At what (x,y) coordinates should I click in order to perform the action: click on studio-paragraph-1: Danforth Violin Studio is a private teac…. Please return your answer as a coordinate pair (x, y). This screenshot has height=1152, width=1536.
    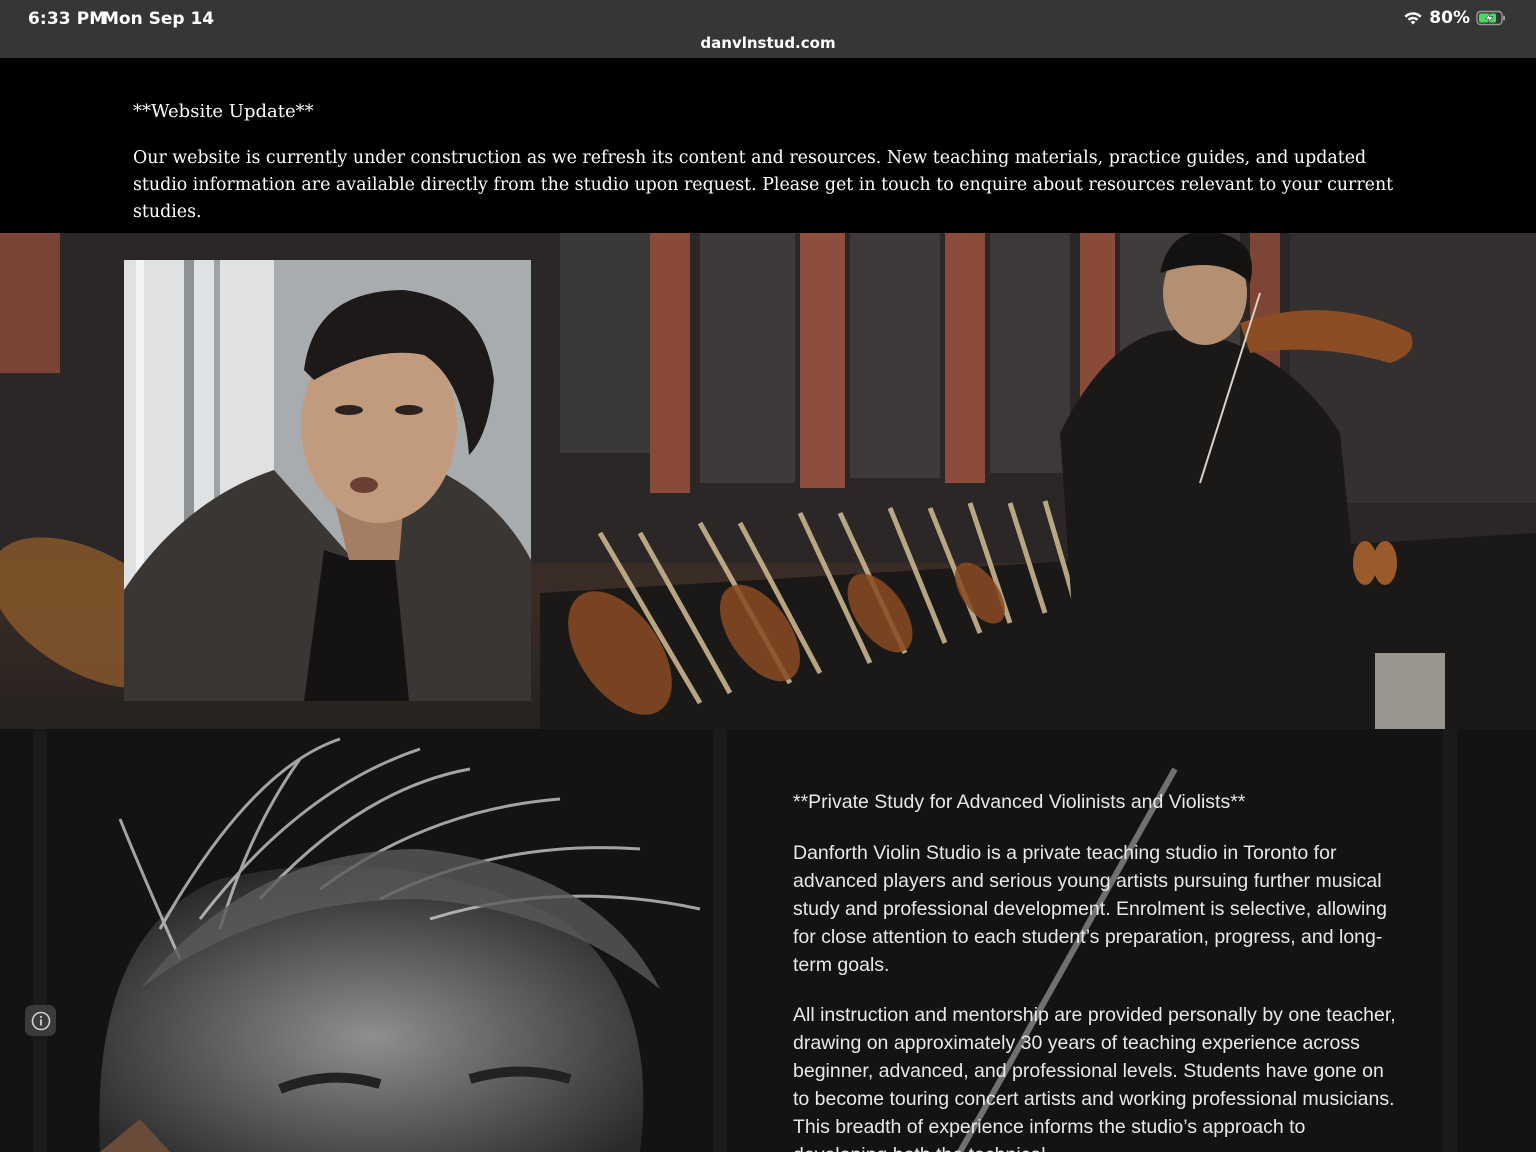
    Looking at the image, I should click on (1090, 909).